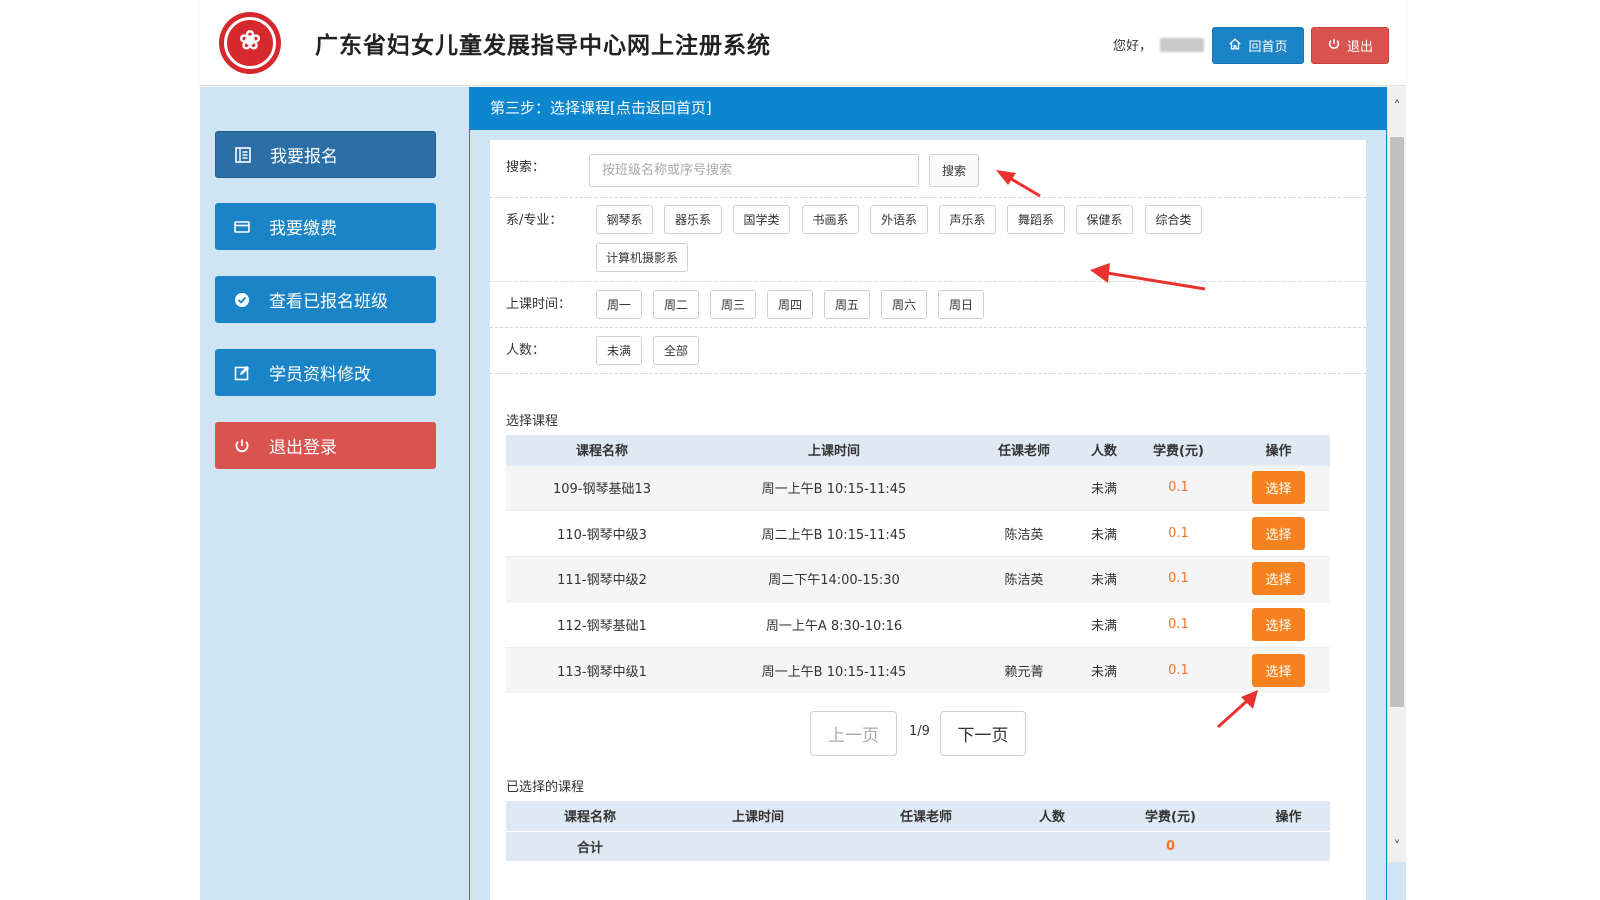  I want to click on day-tag: 周三, so click(733, 304).